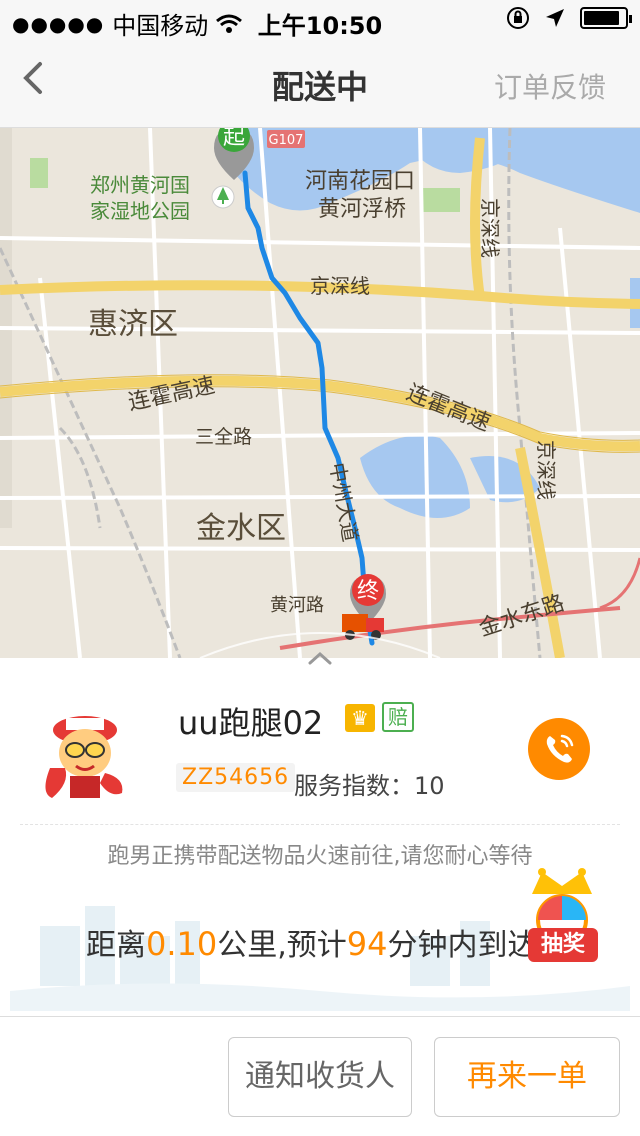 The image size is (640, 1136). Describe the element at coordinates (241, 528) in the screenshot. I see `map-label-jinshui: 金水区` at that location.